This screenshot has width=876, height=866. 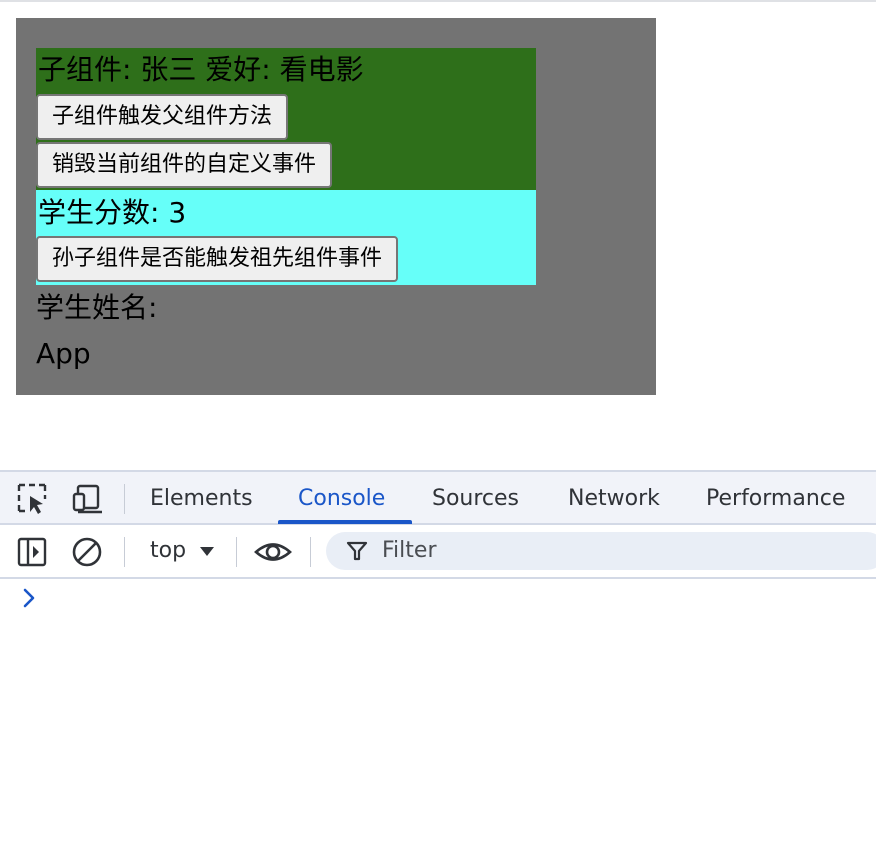 What do you see at coordinates (475, 499) in the screenshot?
I see `tab-sources: Sources` at bounding box center [475, 499].